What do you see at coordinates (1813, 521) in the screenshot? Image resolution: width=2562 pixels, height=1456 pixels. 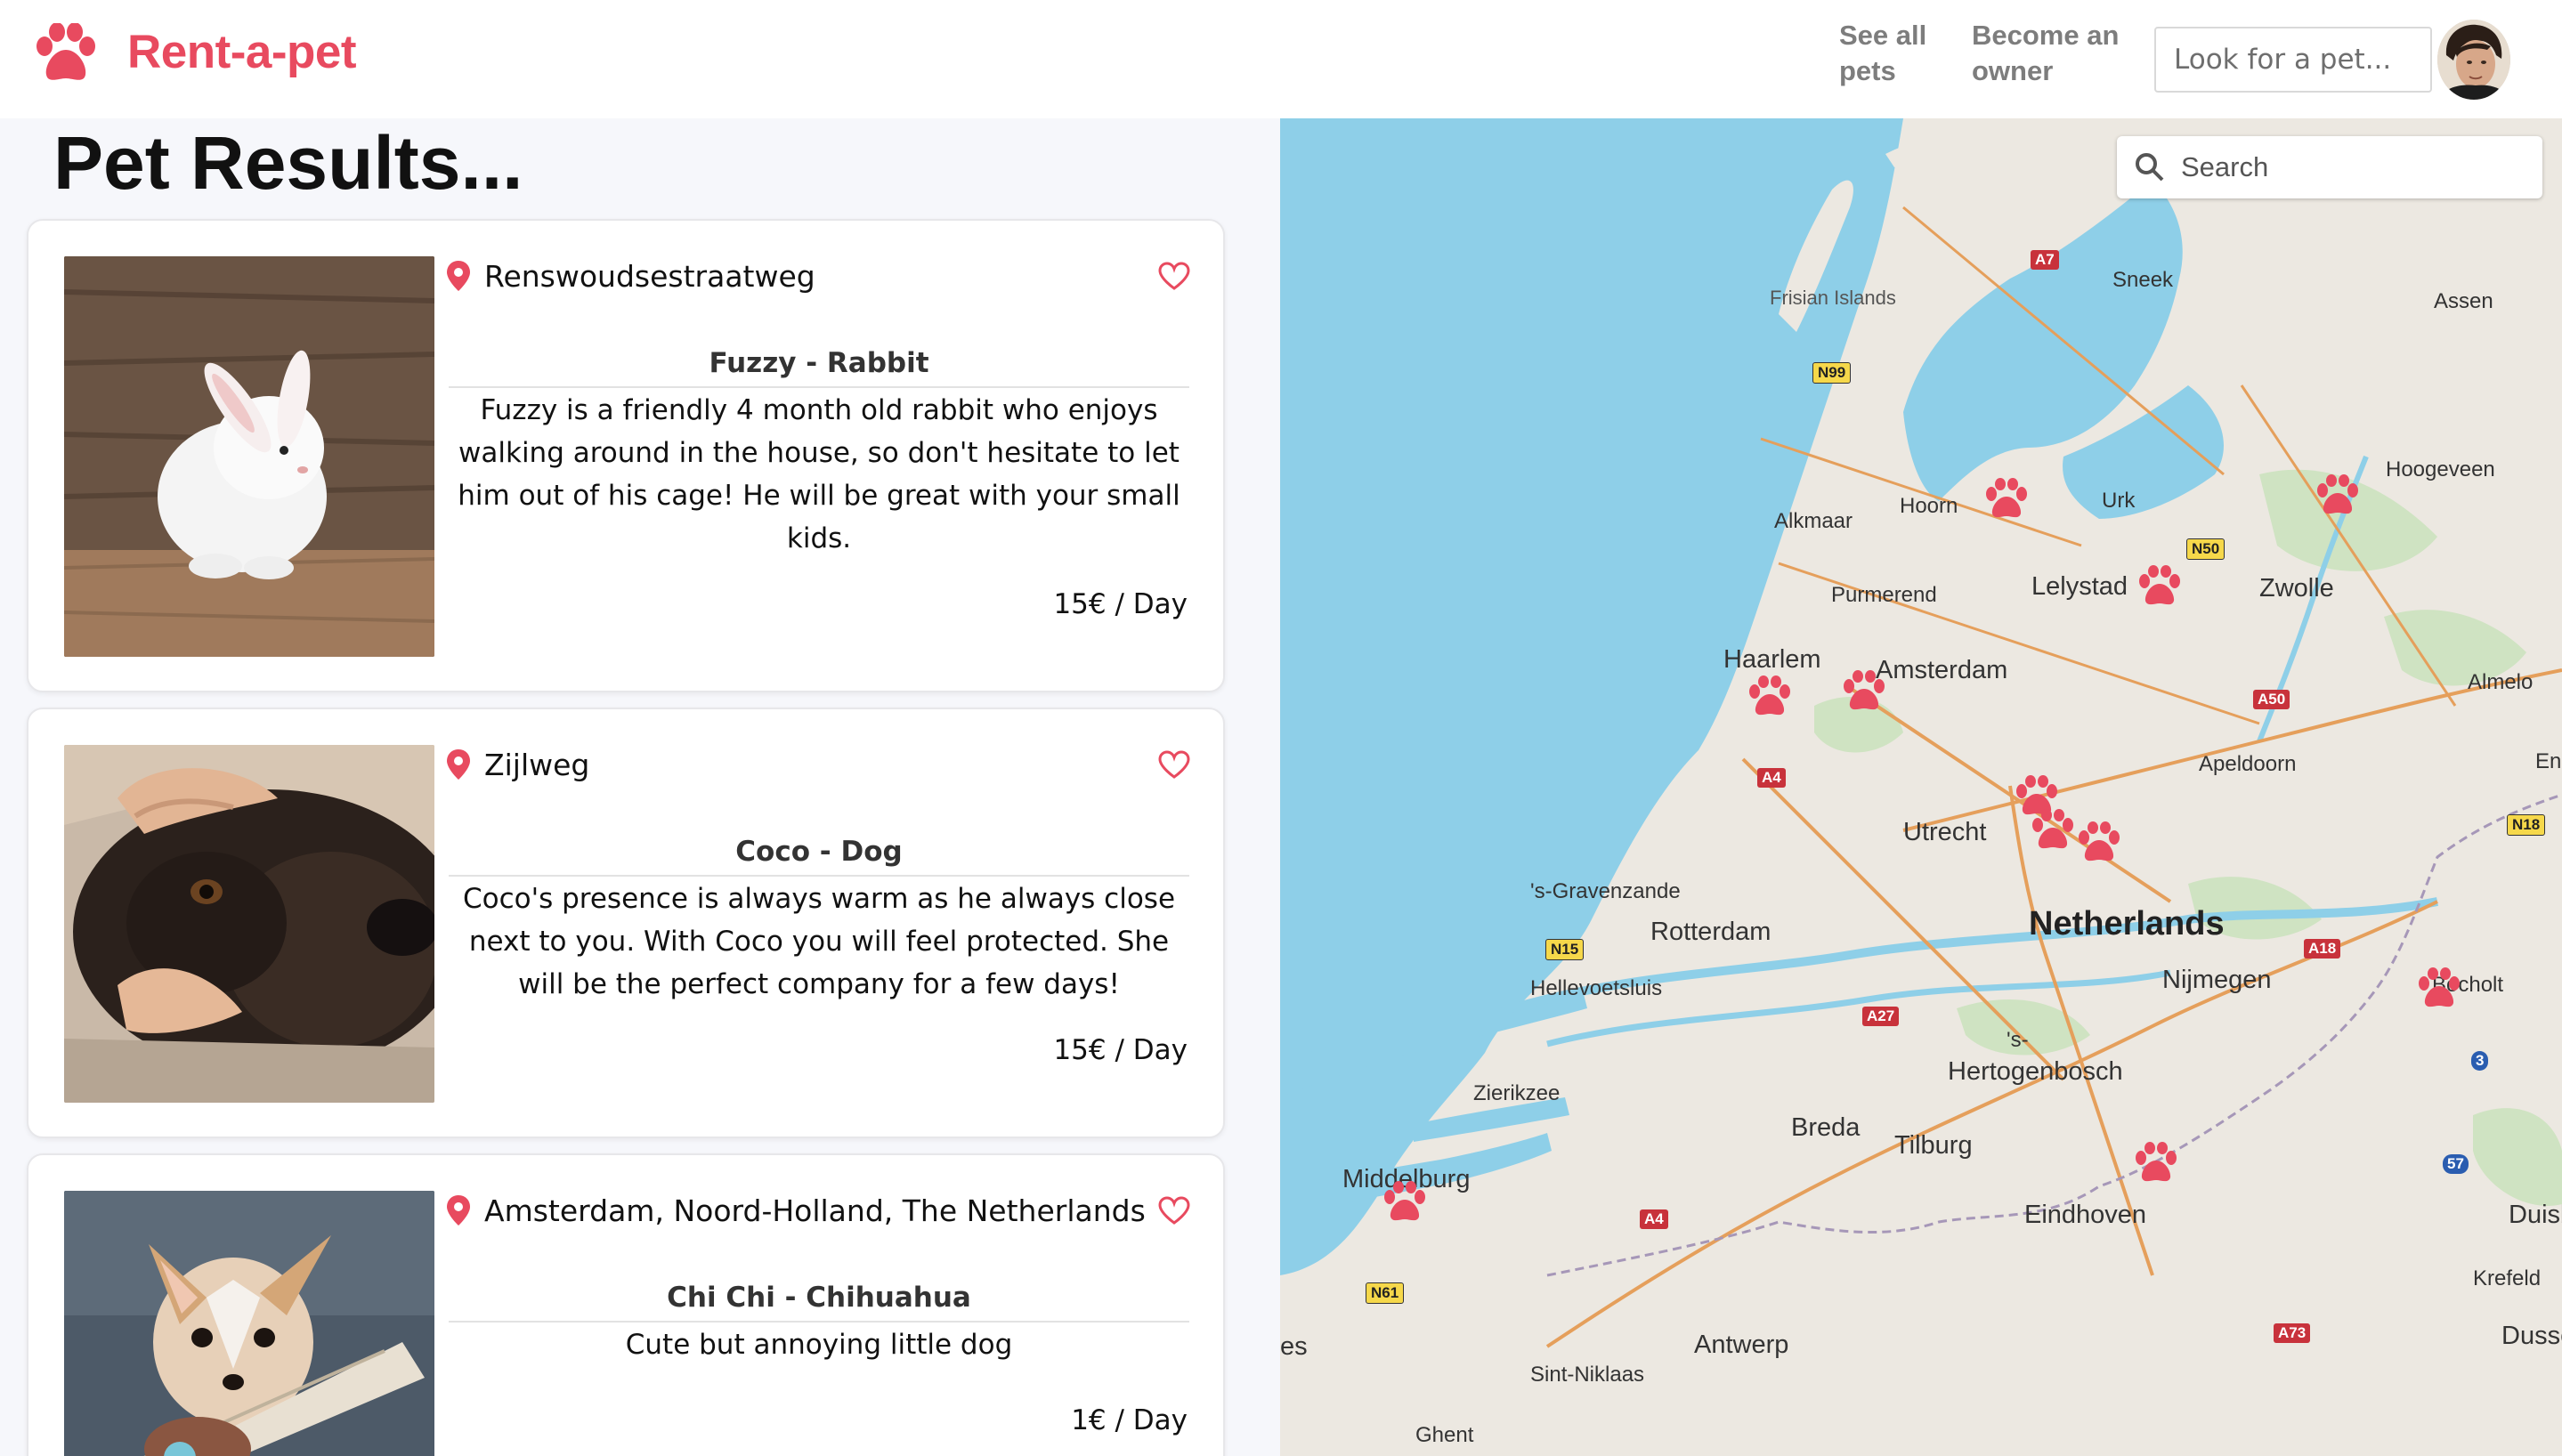 I see `map-label-alkmaar: Alkmaar` at bounding box center [1813, 521].